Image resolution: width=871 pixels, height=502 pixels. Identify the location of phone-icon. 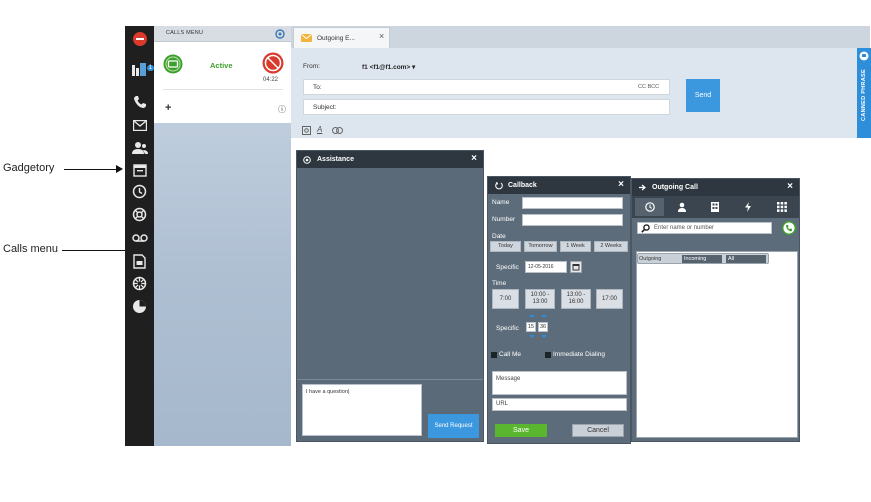
(139, 101).